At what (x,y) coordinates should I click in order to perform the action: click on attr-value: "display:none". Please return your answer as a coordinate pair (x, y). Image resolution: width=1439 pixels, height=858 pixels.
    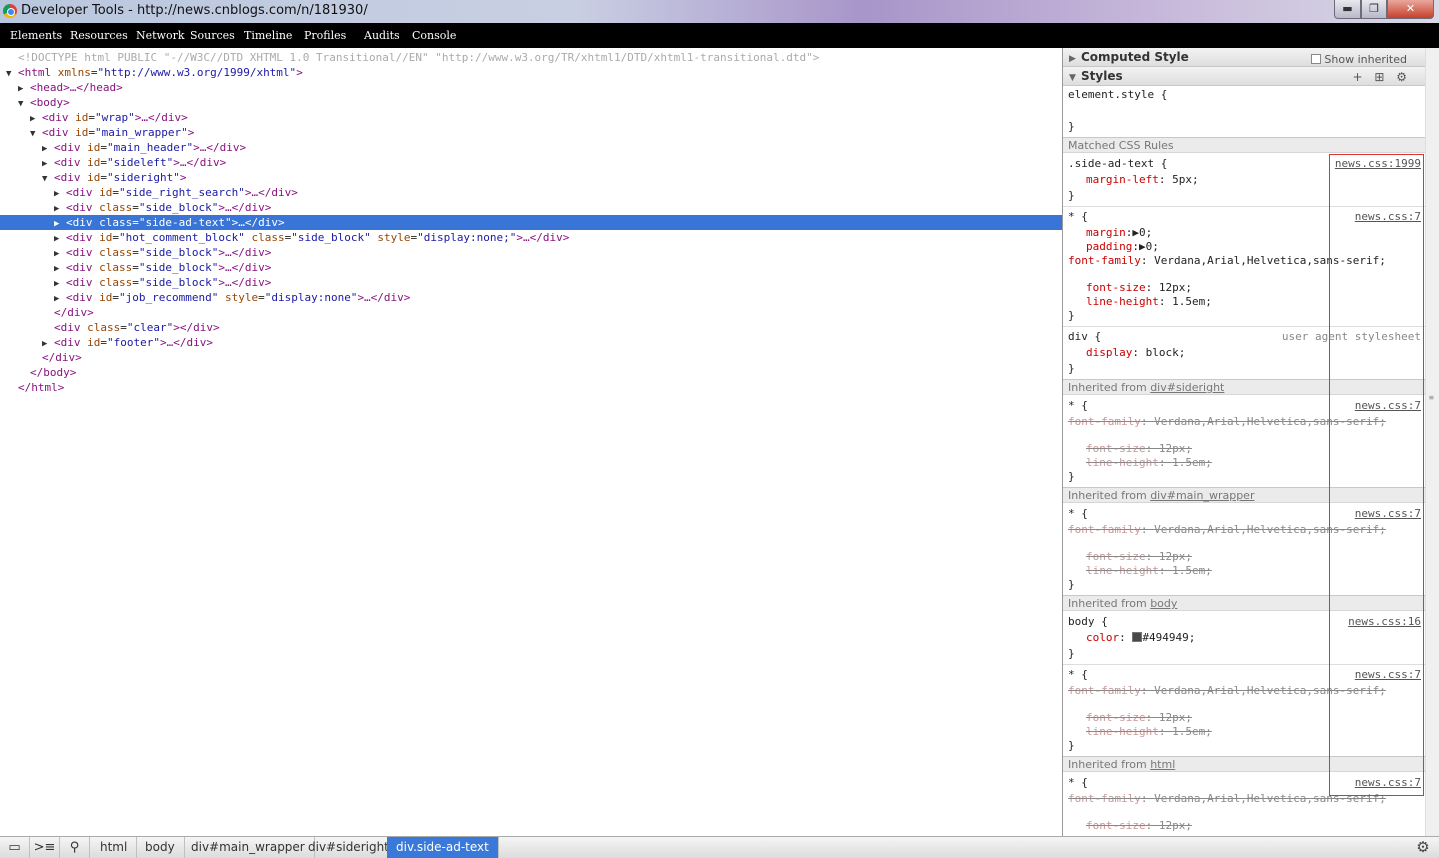
    Looking at the image, I should click on (311, 297).